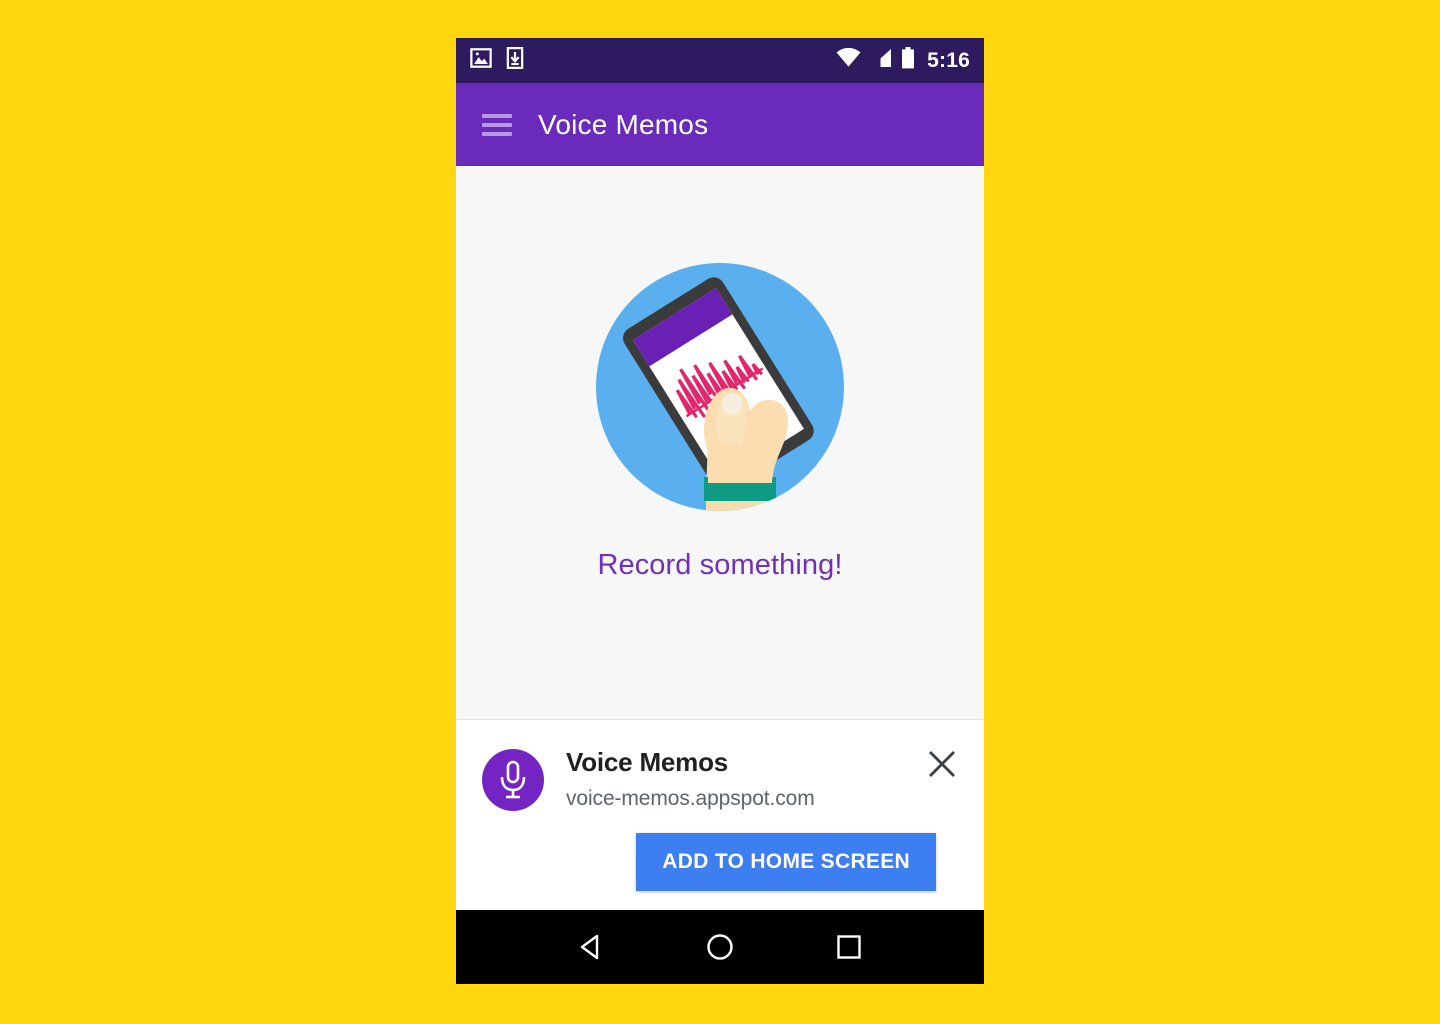 This screenshot has width=1440, height=1024. What do you see at coordinates (720, 565) in the screenshot?
I see `empty-state-label: Record something!` at bounding box center [720, 565].